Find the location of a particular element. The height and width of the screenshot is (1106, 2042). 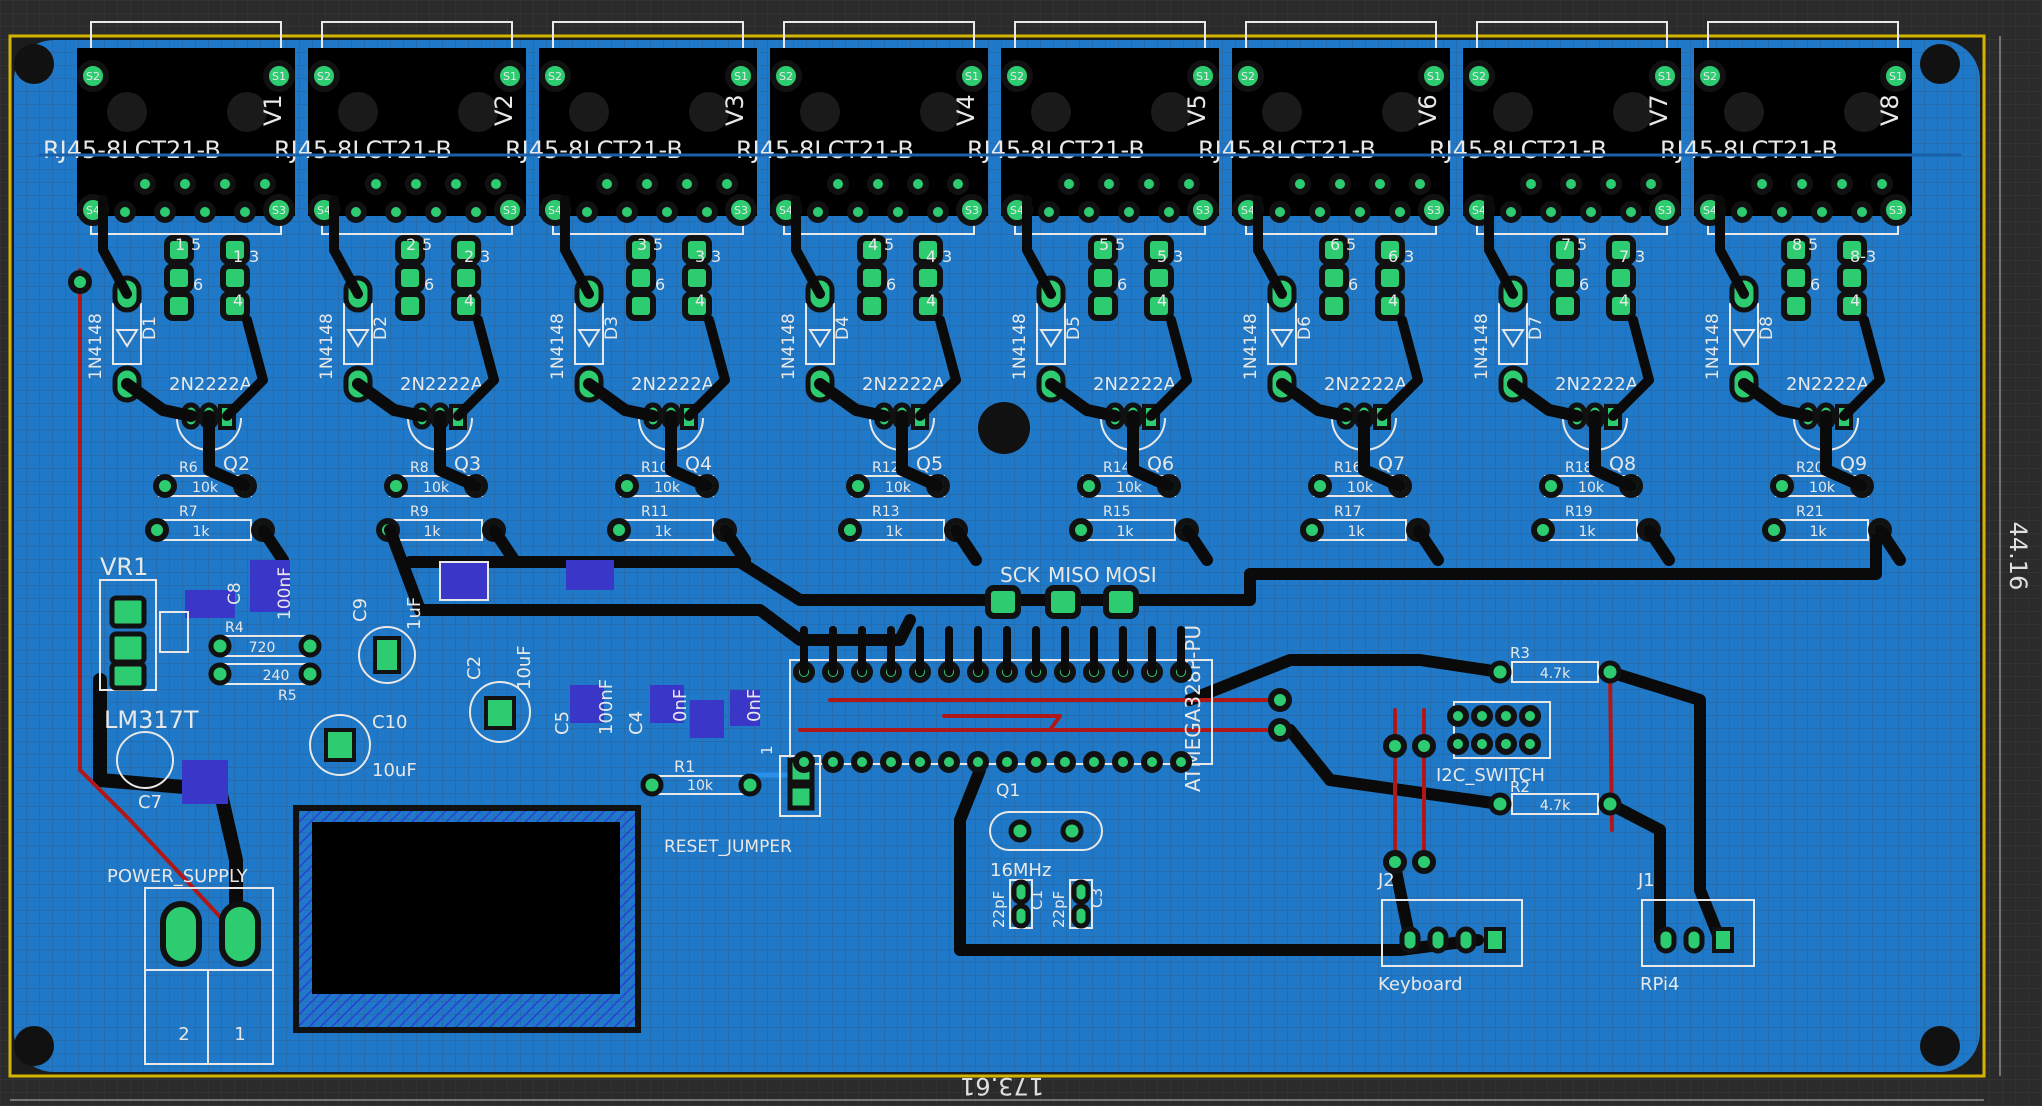

isp-mosi-pad is located at coordinates (1121, 602).